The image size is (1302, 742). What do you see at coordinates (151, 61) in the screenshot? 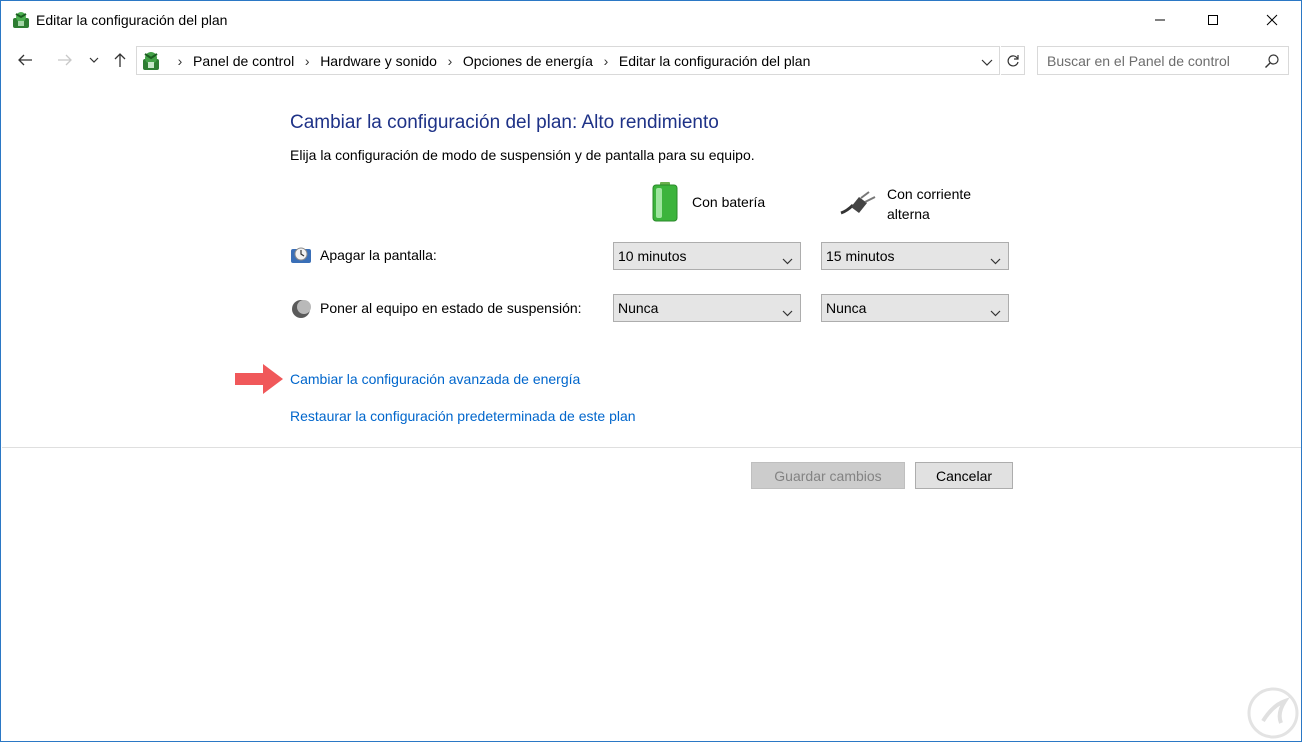
I see `control-panel-icon` at bounding box center [151, 61].